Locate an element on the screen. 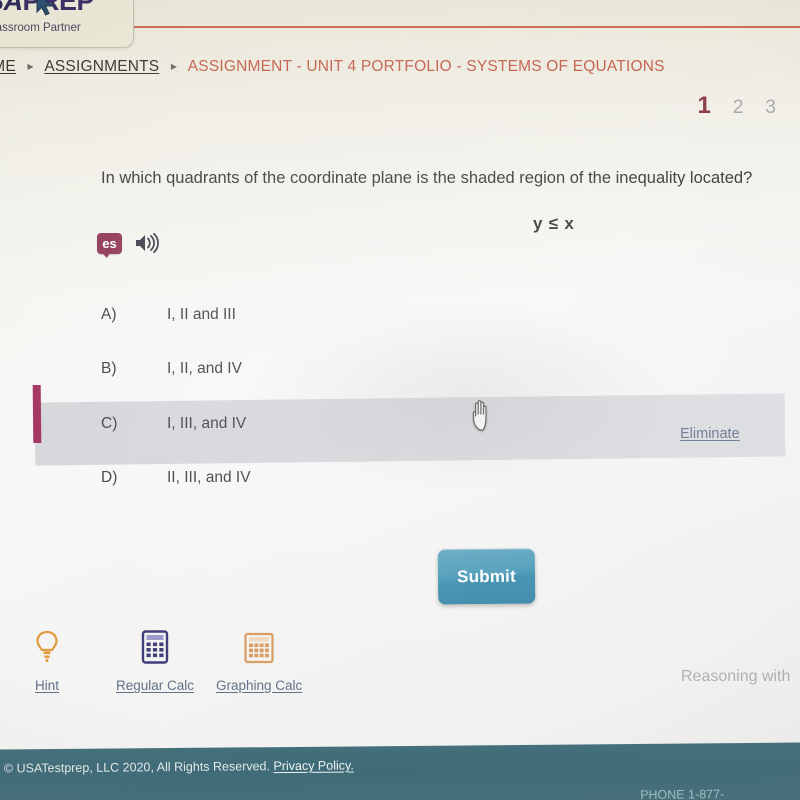 The width and height of the screenshot is (800, 800). hint-tool: Hint is located at coordinates (47, 661).